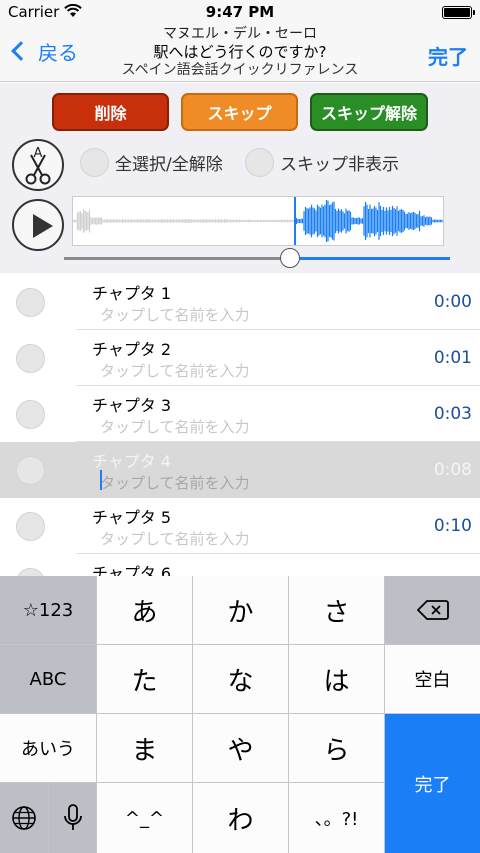 This screenshot has height=853, width=480. I want to click on kana-key-ma: ま, so click(144, 748).